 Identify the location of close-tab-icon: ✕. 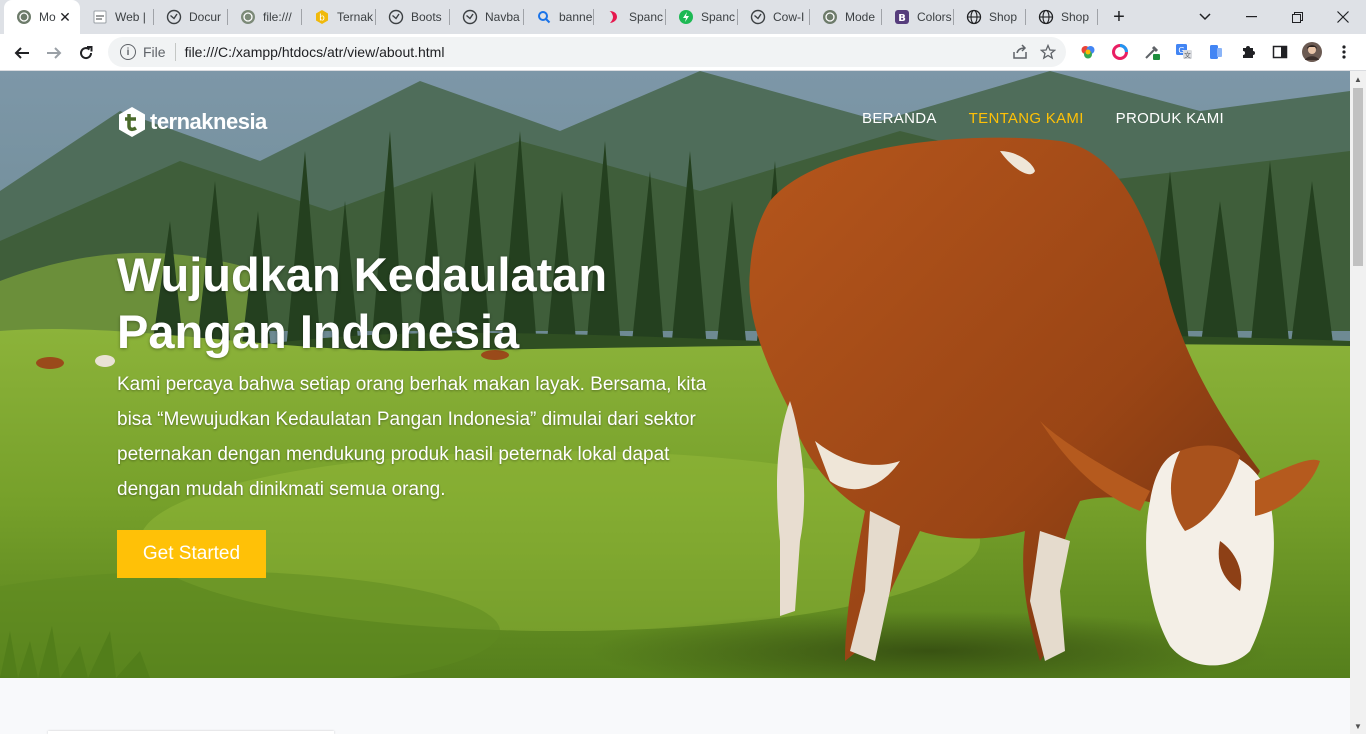
(65, 17).